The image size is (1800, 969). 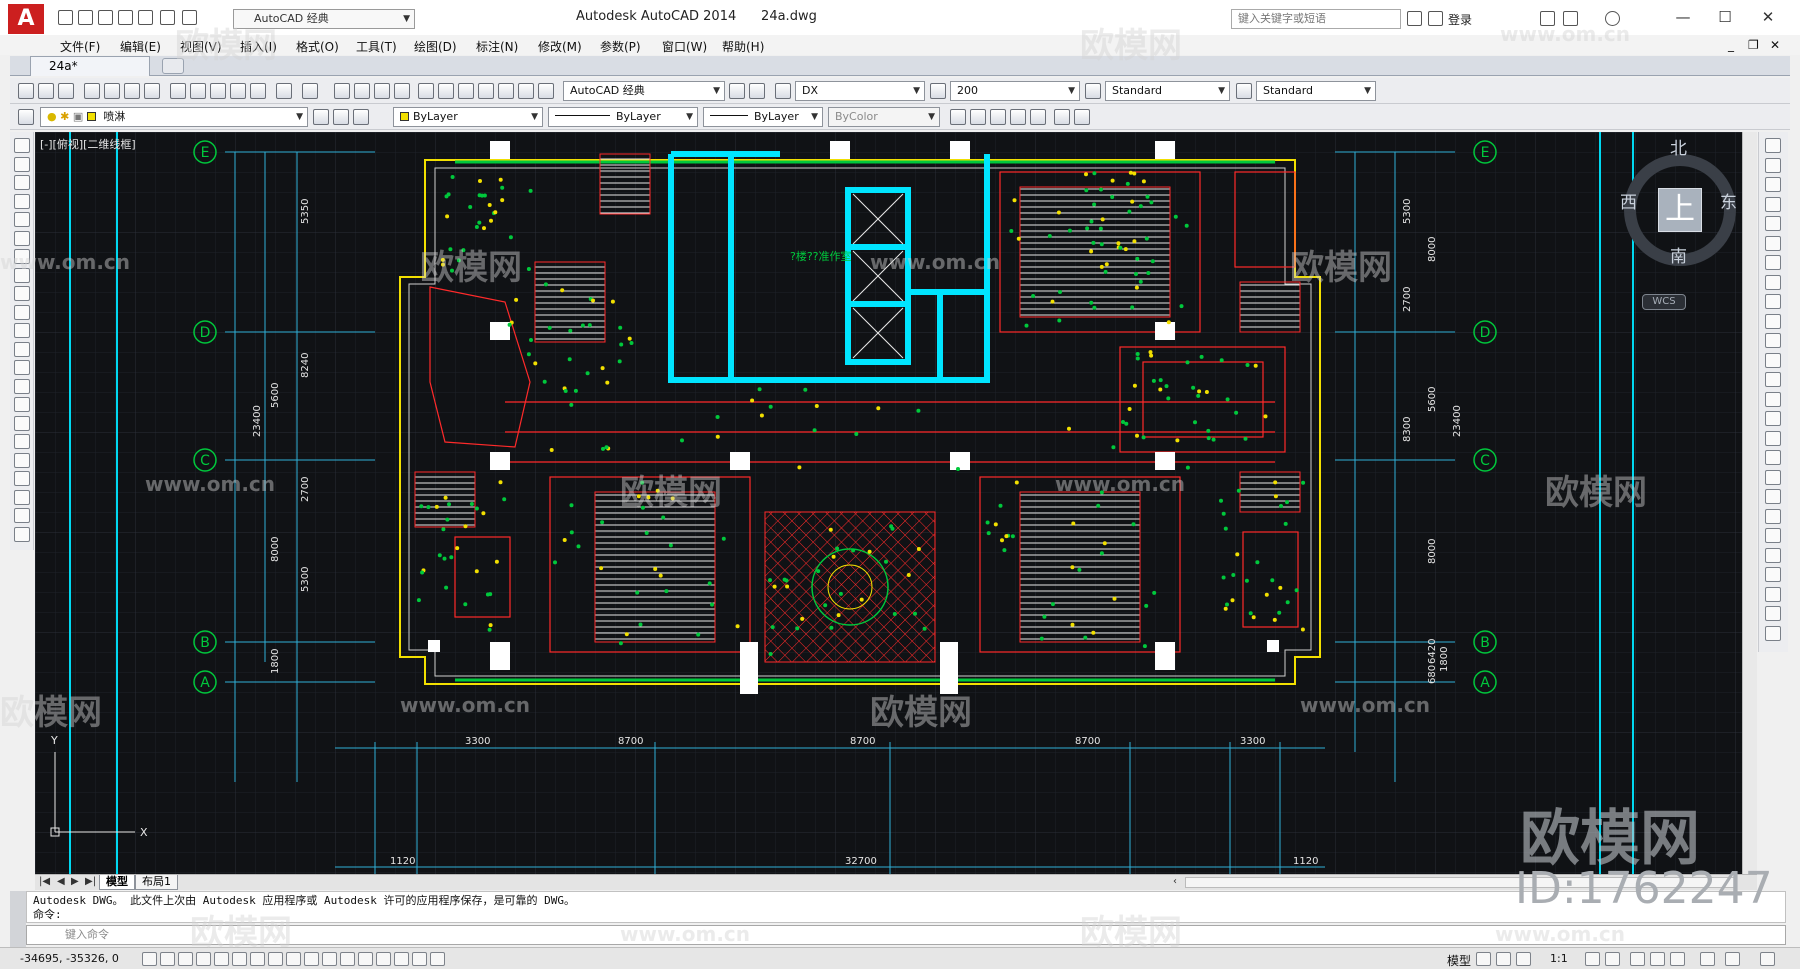 I want to click on workspace-combo: AutoCAD 经典 ▼, so click(x=644, y=91).